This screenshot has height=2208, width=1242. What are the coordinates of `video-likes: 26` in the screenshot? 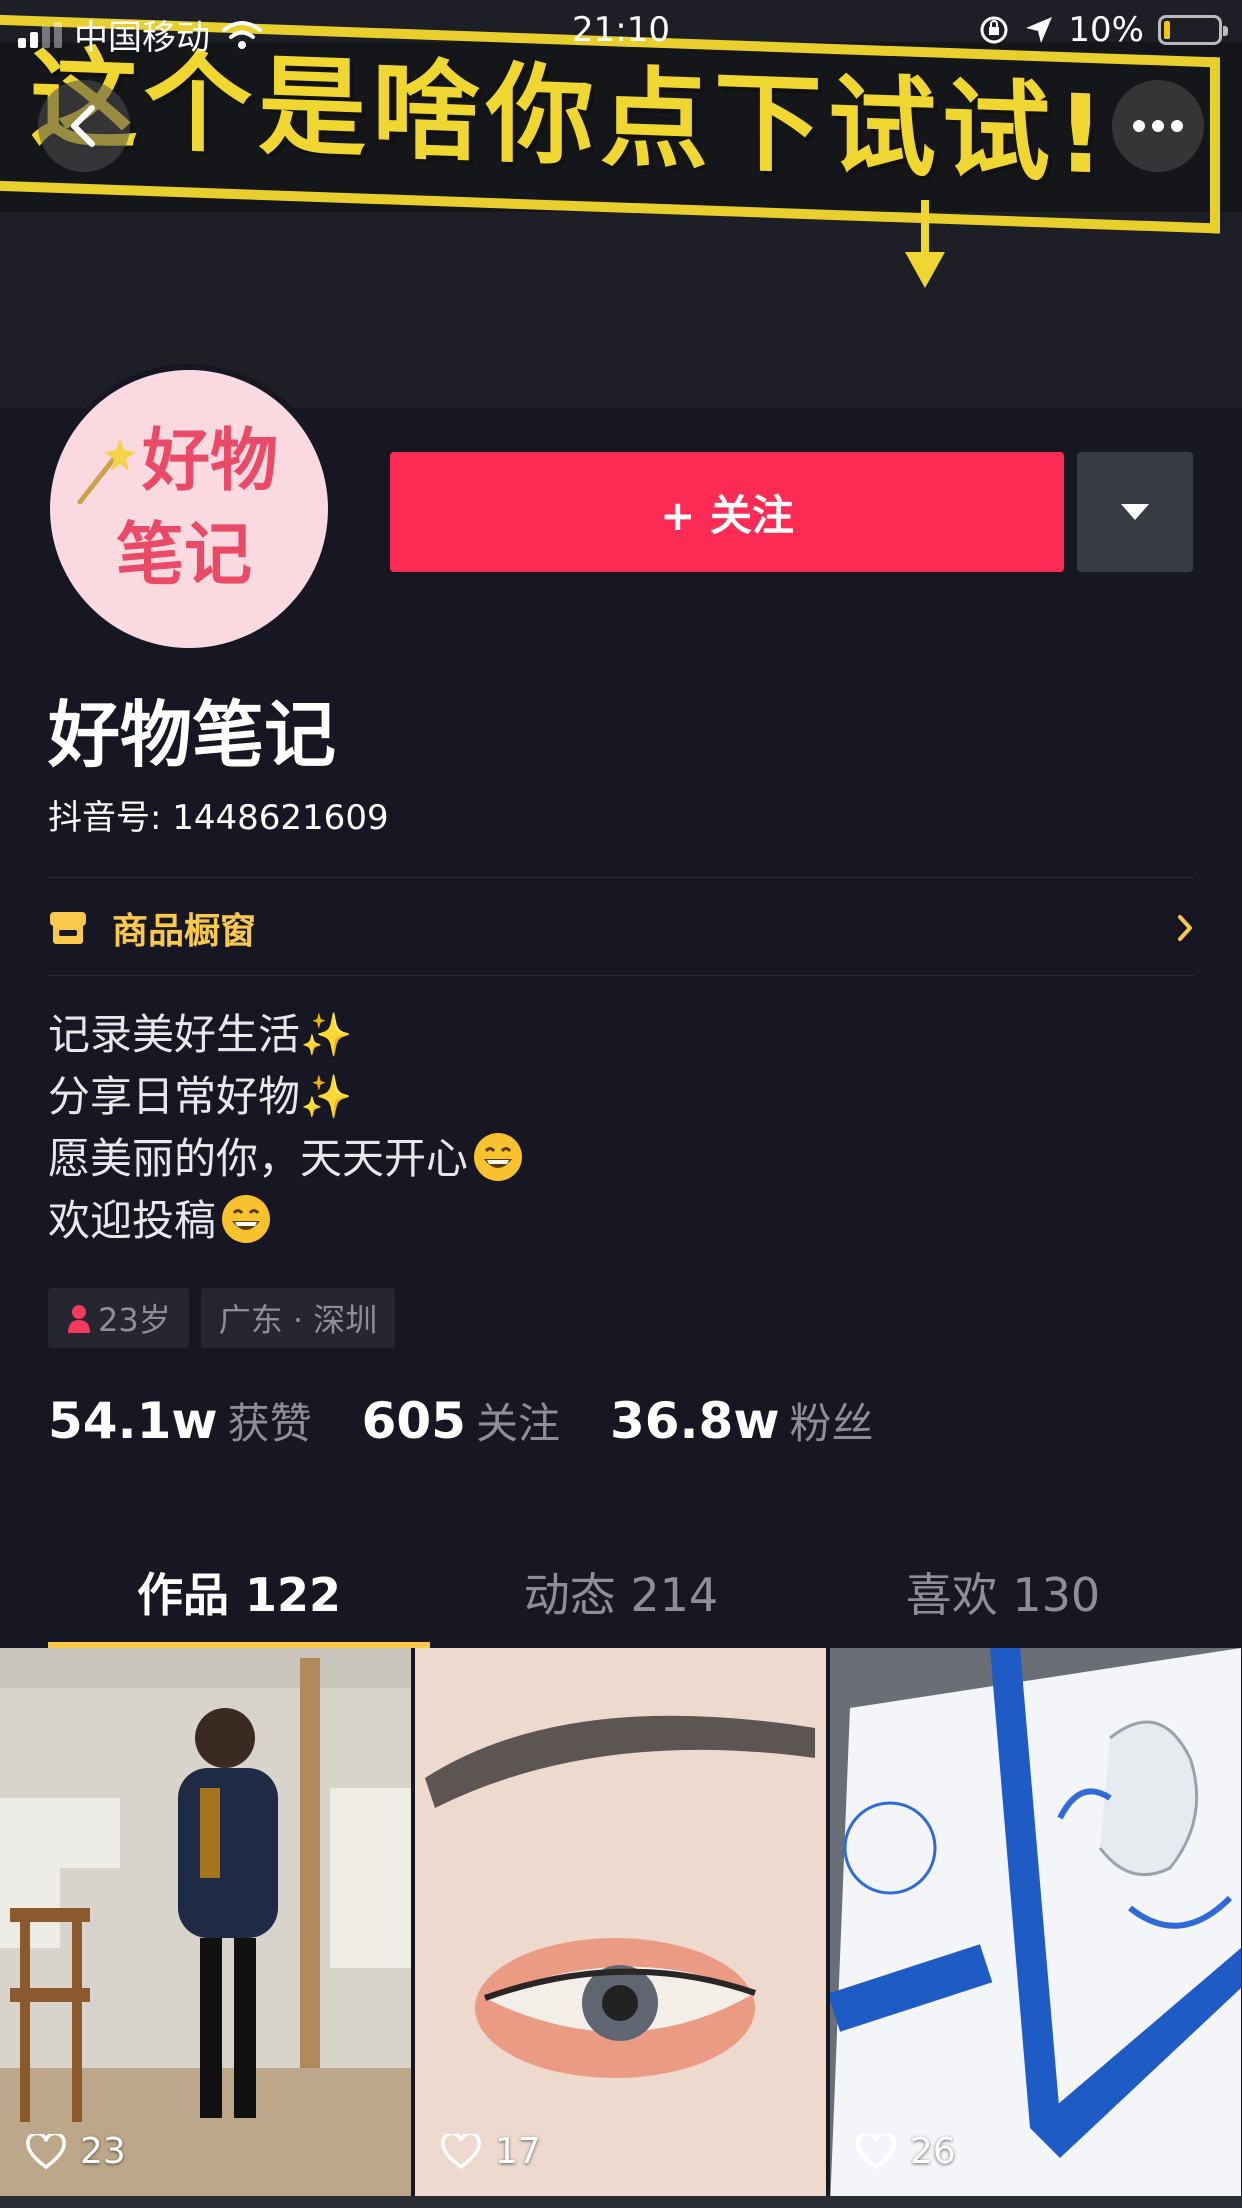 It's located at (906, 2151).